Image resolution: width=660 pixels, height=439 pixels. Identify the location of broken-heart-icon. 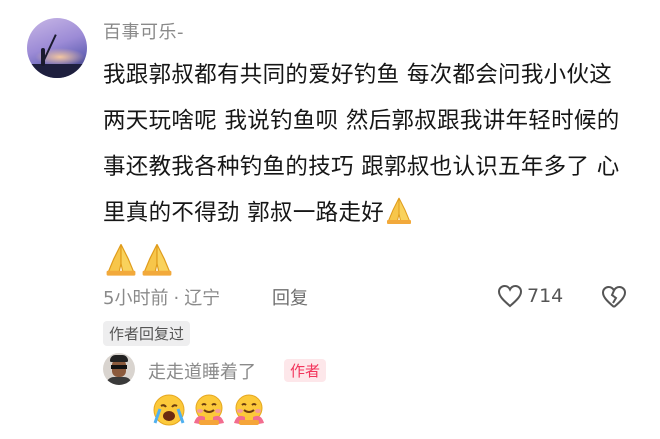
(614, 296).